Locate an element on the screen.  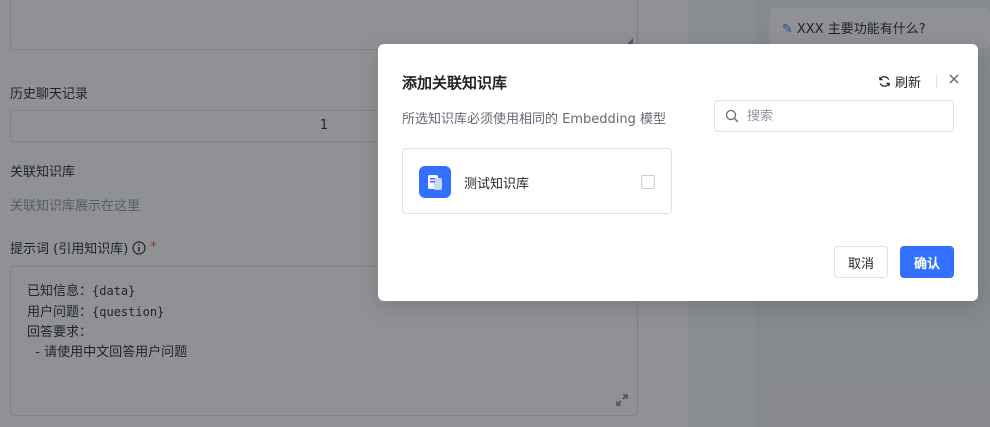
cancel-button: 取消 is located at coordinates (861, 262).